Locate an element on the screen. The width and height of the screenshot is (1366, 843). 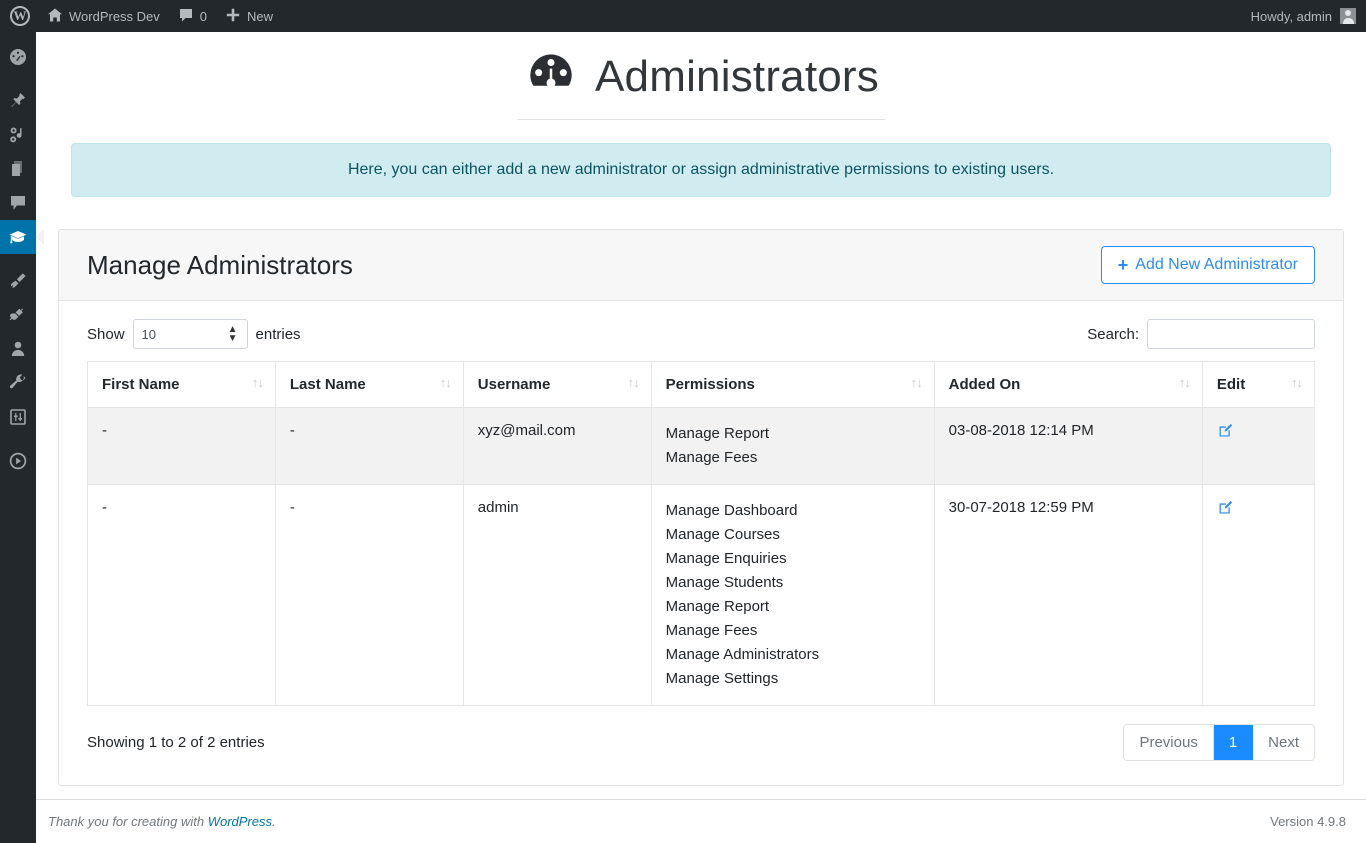
table-controls: Show 10 ▲ ▼ entries Search: is located at coordinates (701, 338).